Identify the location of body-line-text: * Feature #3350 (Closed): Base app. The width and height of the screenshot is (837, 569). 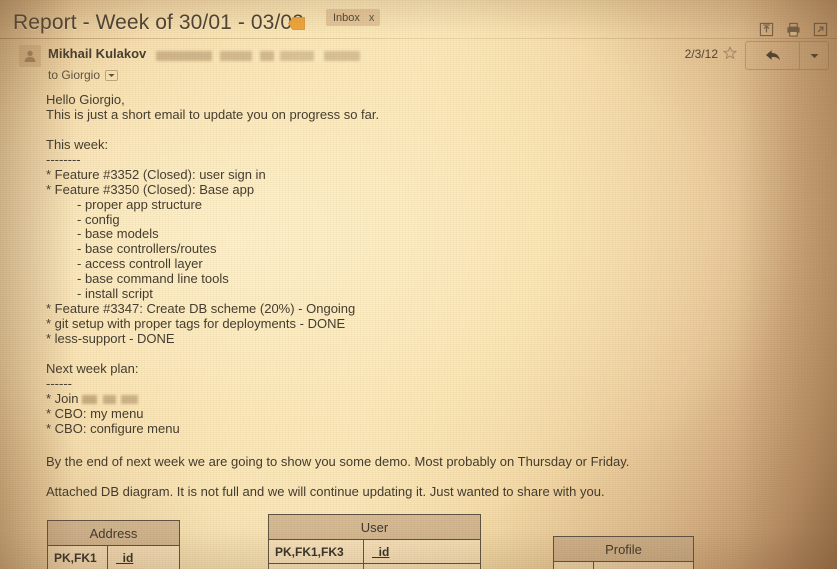
(150, 189).